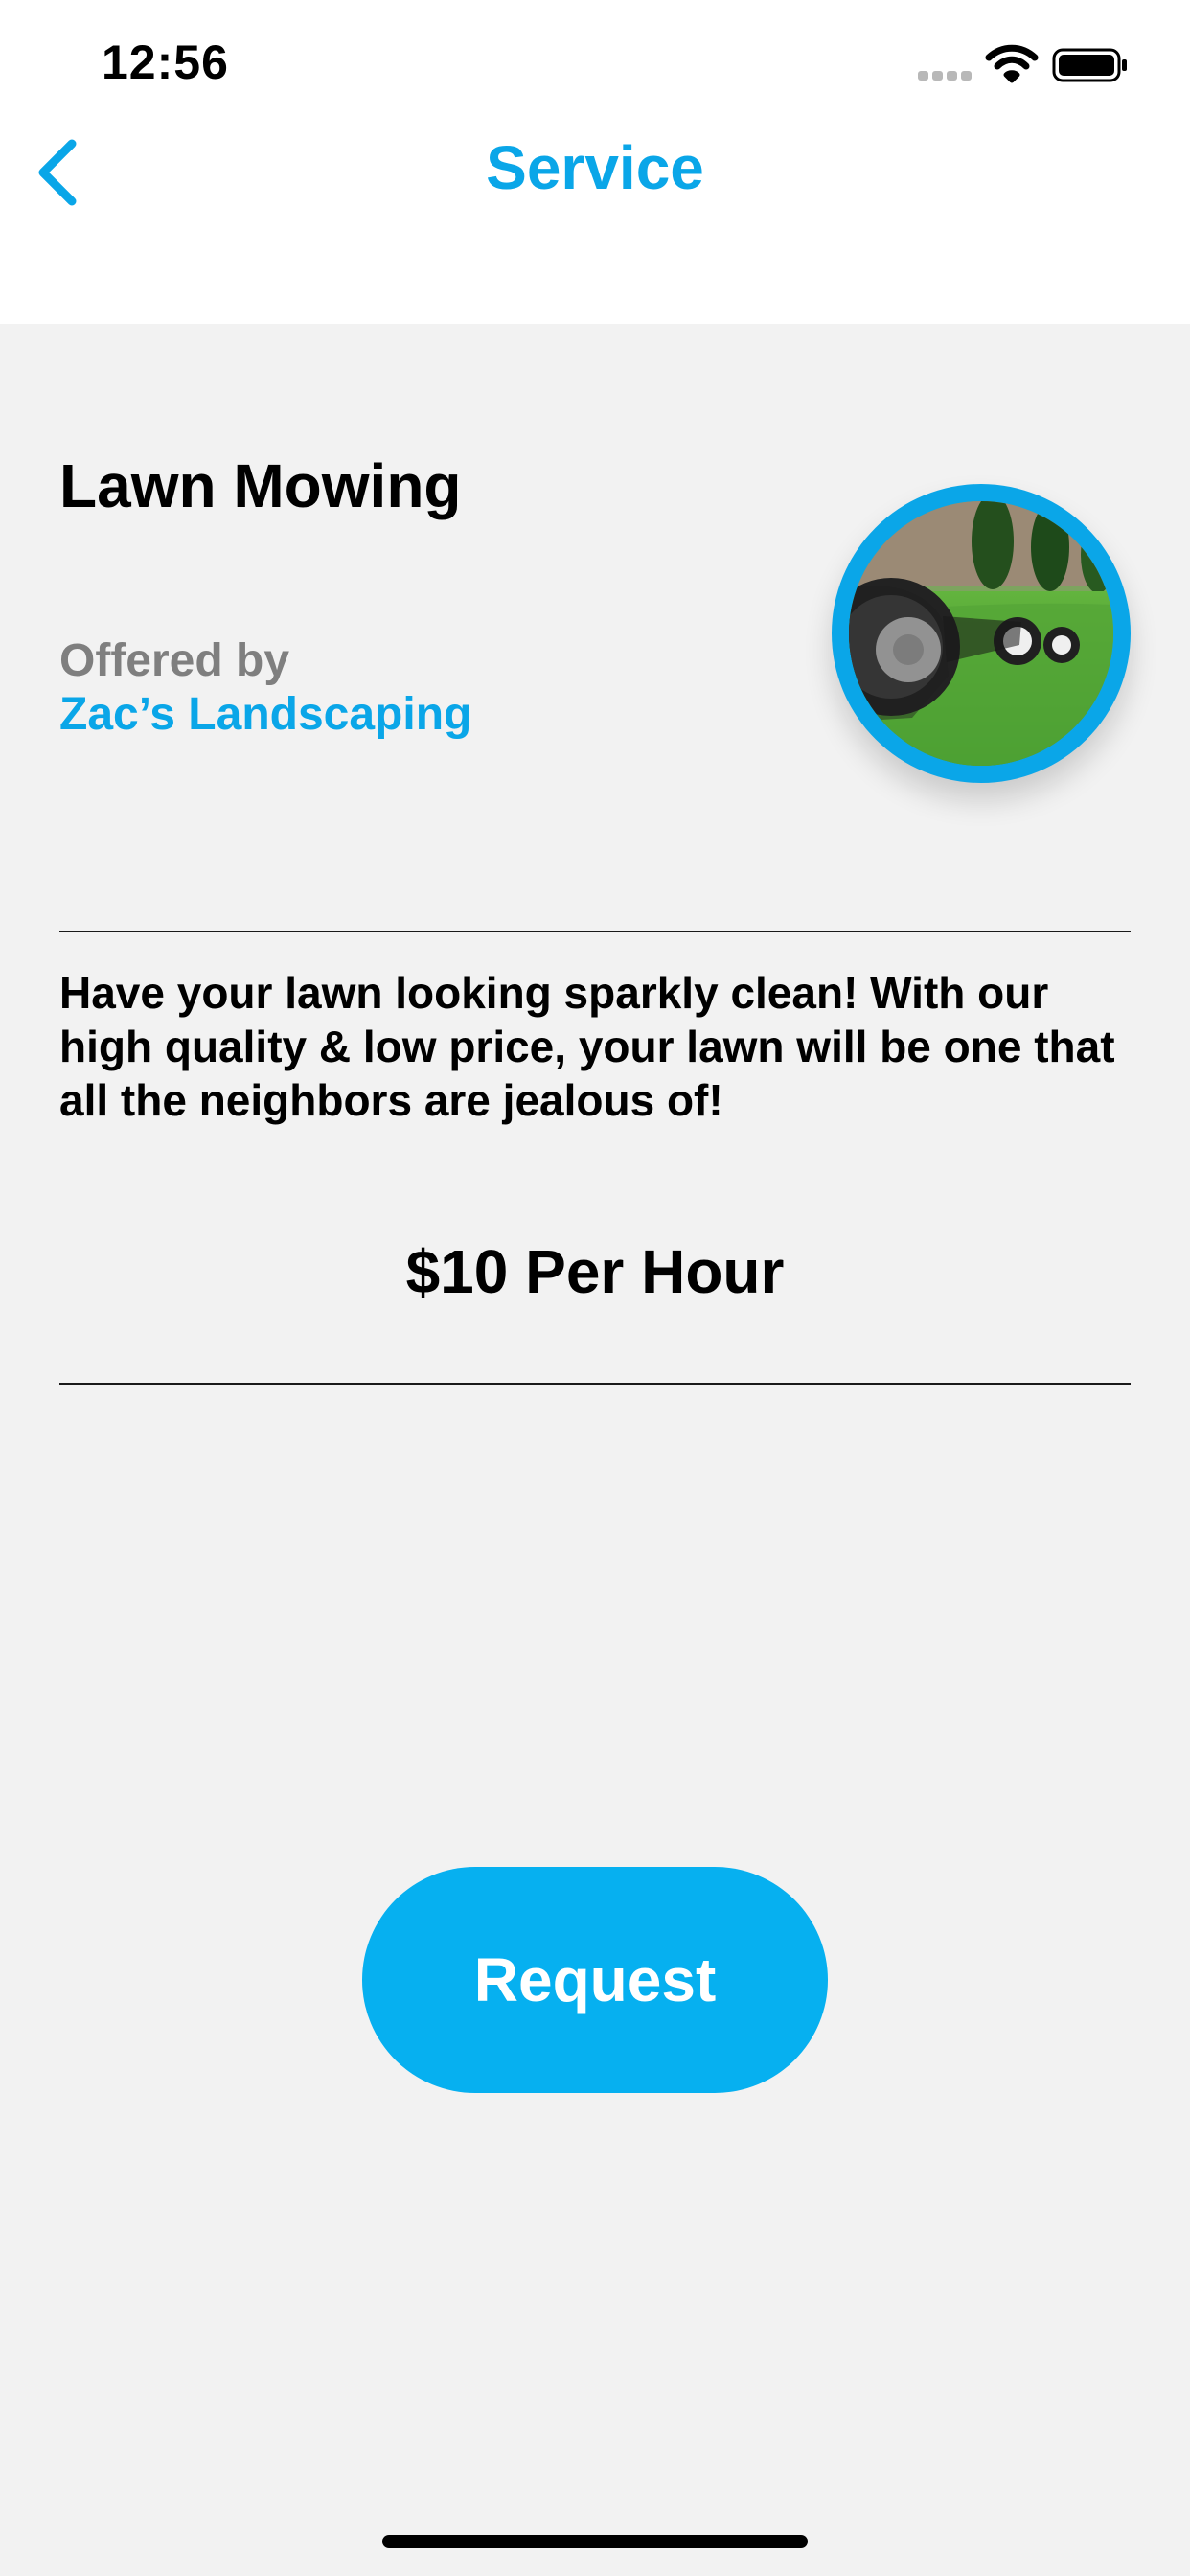 The image size is (1190, 2576). I want to click on page-title: Service, so click(595, 167).